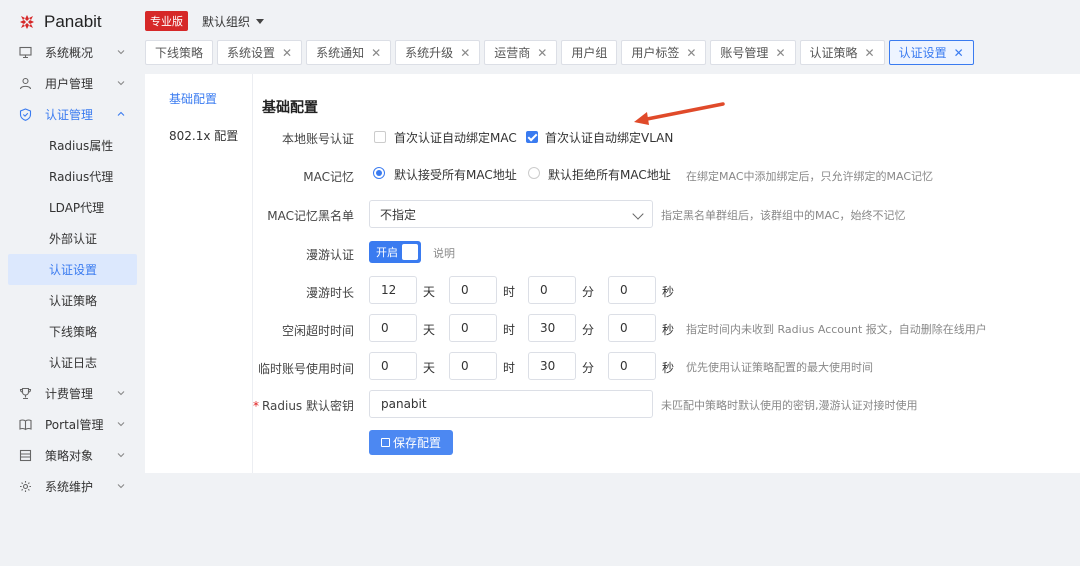 The image size is (1080, 566). What do you see at coordinates (25, 53) in the screenshot?
I see `monitor-icon` at bounding box center [25, 53].